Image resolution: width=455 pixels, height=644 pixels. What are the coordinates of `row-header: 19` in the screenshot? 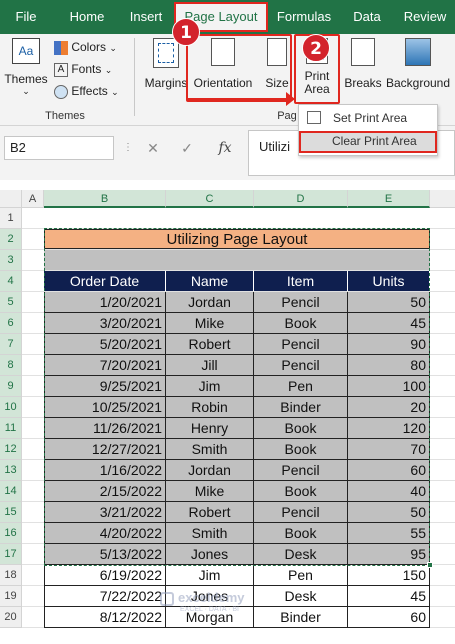 It's located at (11, 596).